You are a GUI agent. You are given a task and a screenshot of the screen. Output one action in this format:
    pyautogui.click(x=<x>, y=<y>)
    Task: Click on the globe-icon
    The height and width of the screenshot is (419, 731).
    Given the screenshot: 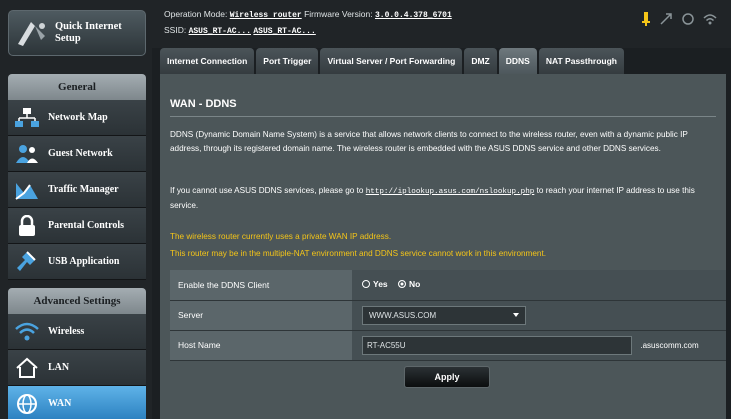 What is the action you would take?
    pyautogui.click(x=27, y=404)
    